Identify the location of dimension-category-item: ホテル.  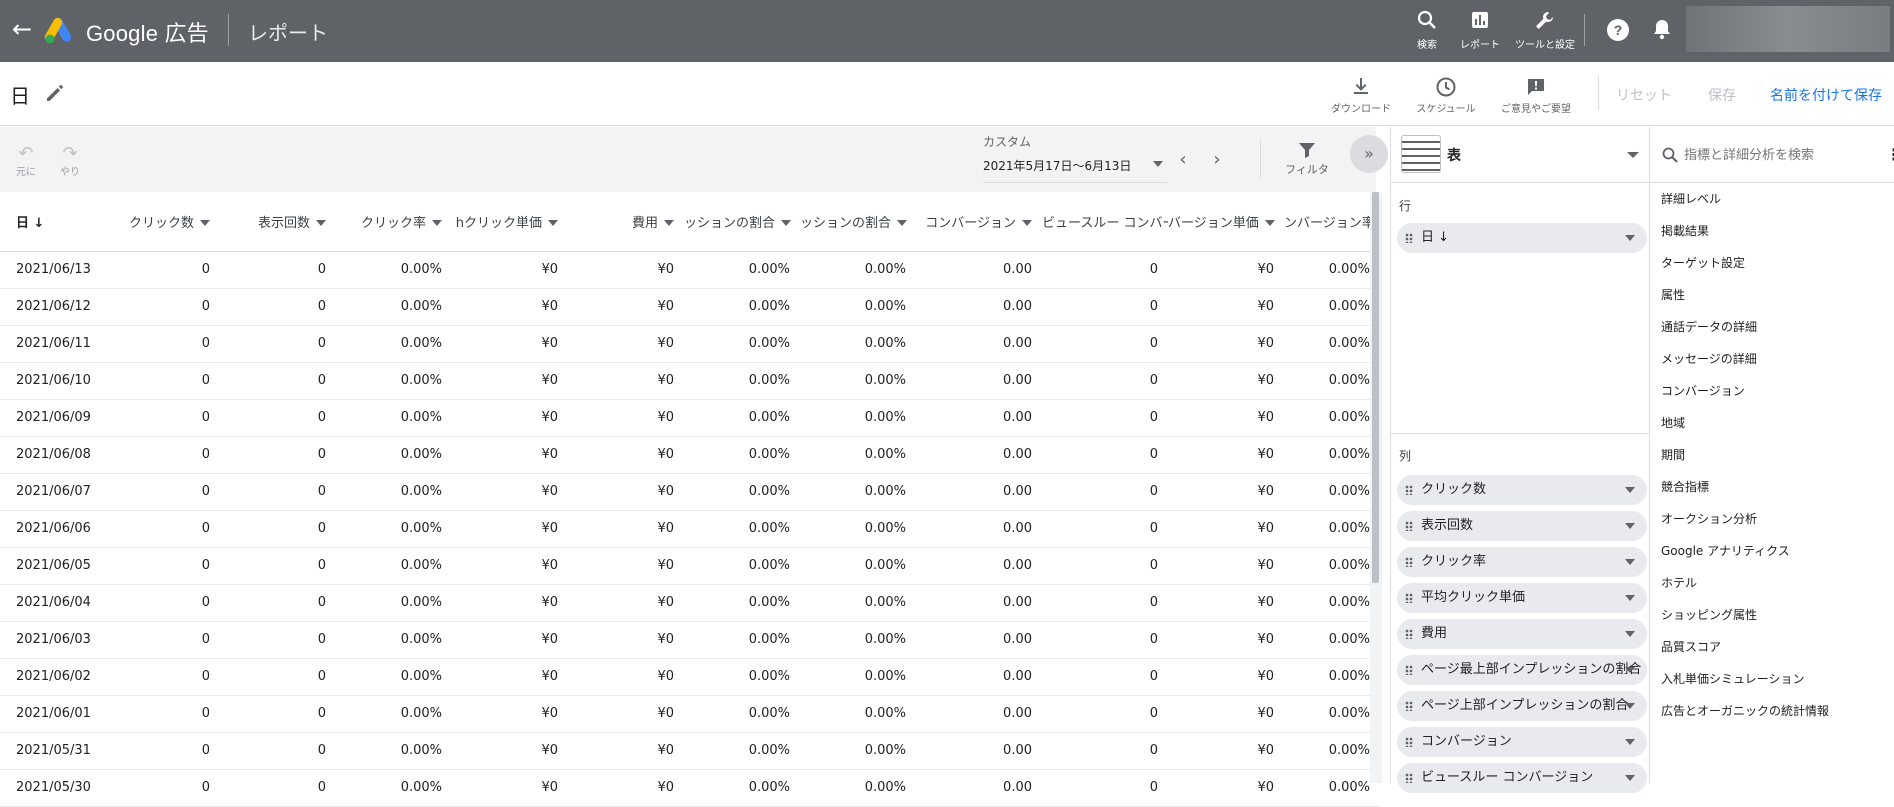
(1772, 583).